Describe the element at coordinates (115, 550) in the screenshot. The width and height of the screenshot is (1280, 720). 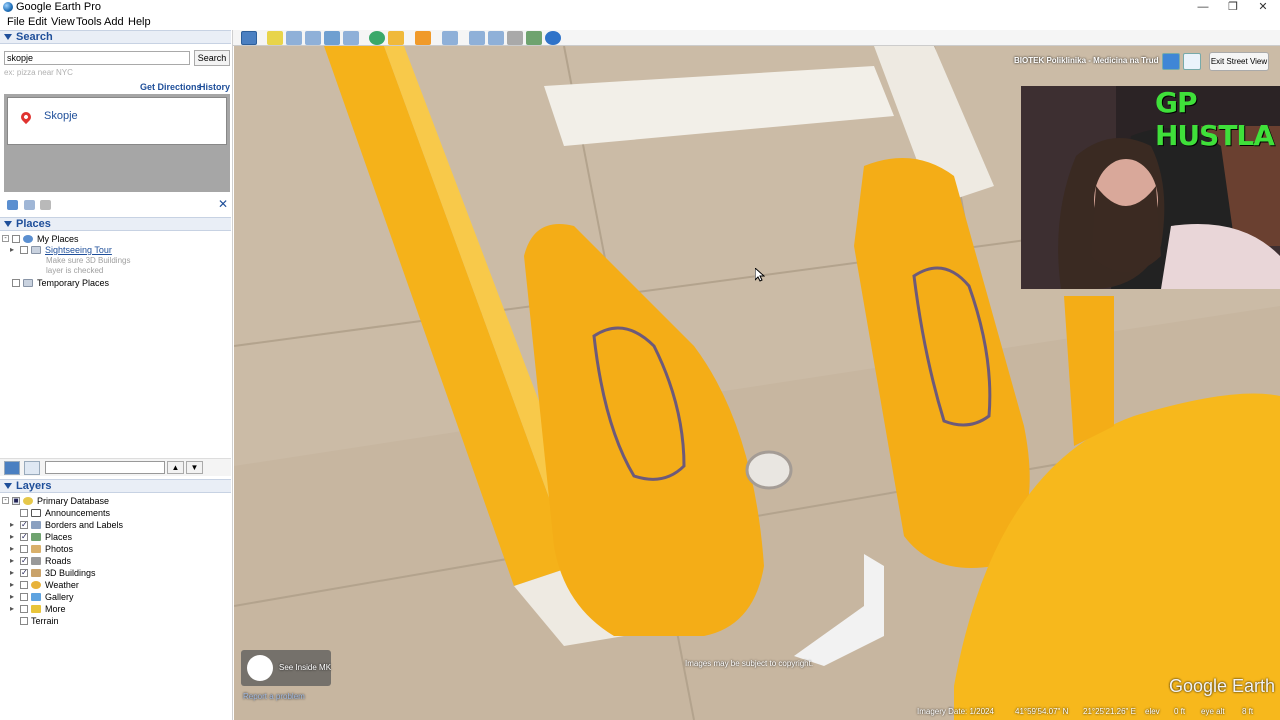
I see `layer-row: ▸ Photos` at that location.